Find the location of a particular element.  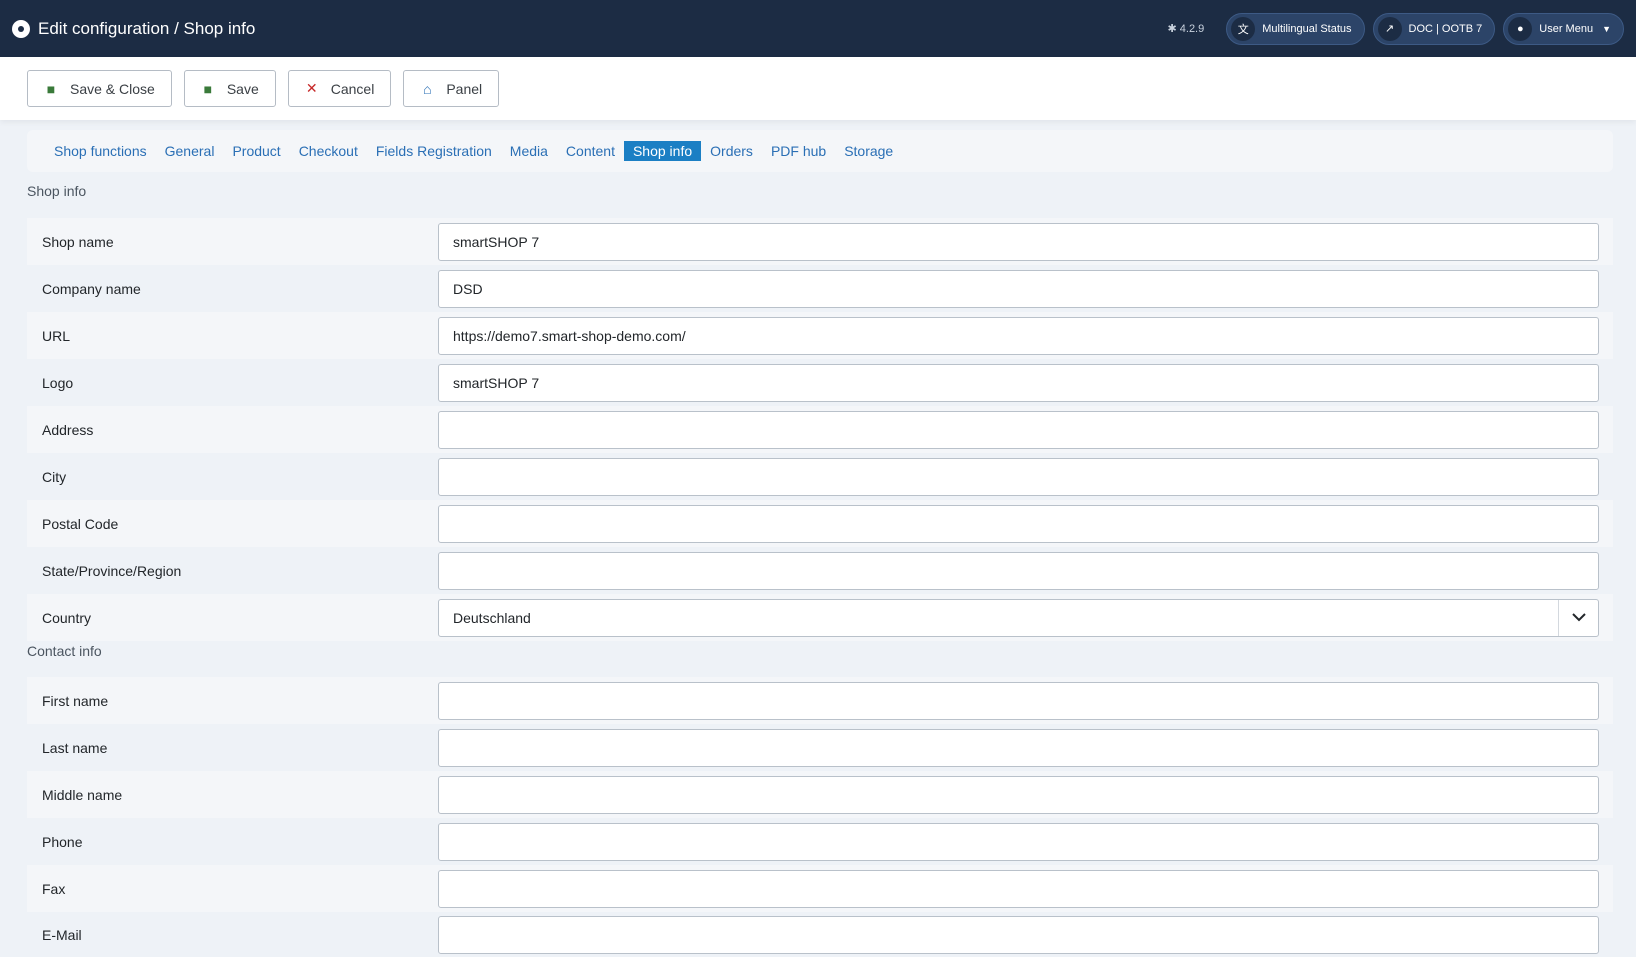

chevron-down-icon is located at coordinates (1578, 617).